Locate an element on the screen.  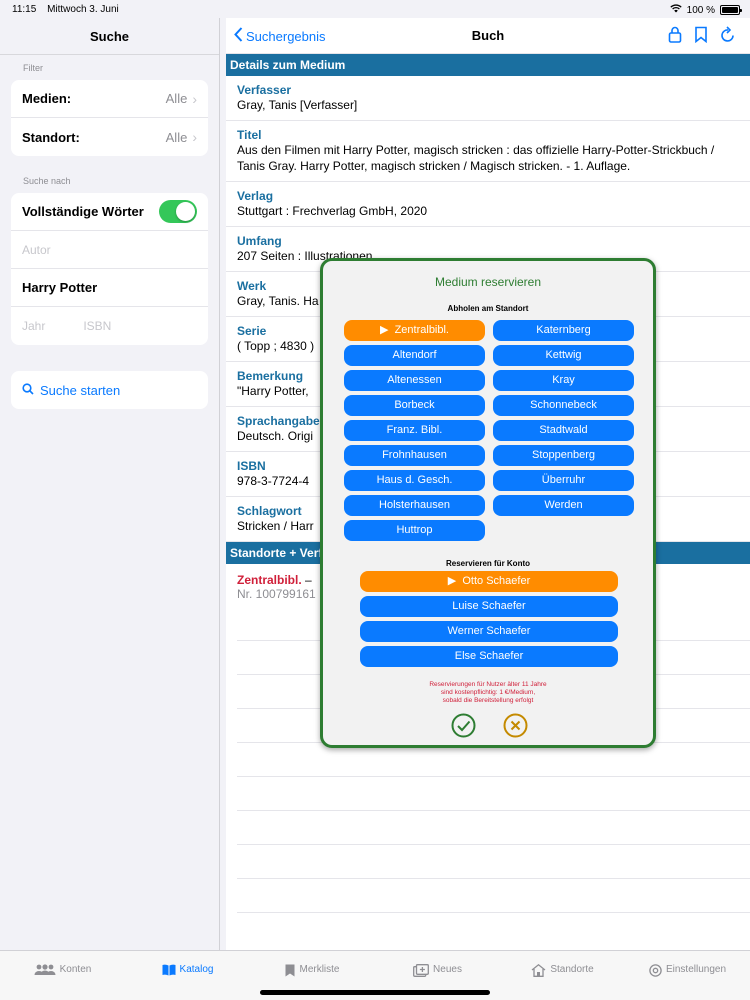
tab-einstellungen: Einstellungen is located at coordinates (687, 975).